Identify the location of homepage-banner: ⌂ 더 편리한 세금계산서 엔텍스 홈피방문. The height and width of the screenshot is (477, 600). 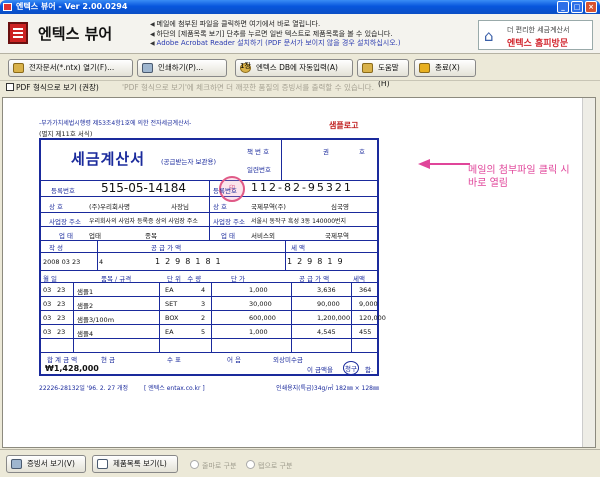
(535, 35).